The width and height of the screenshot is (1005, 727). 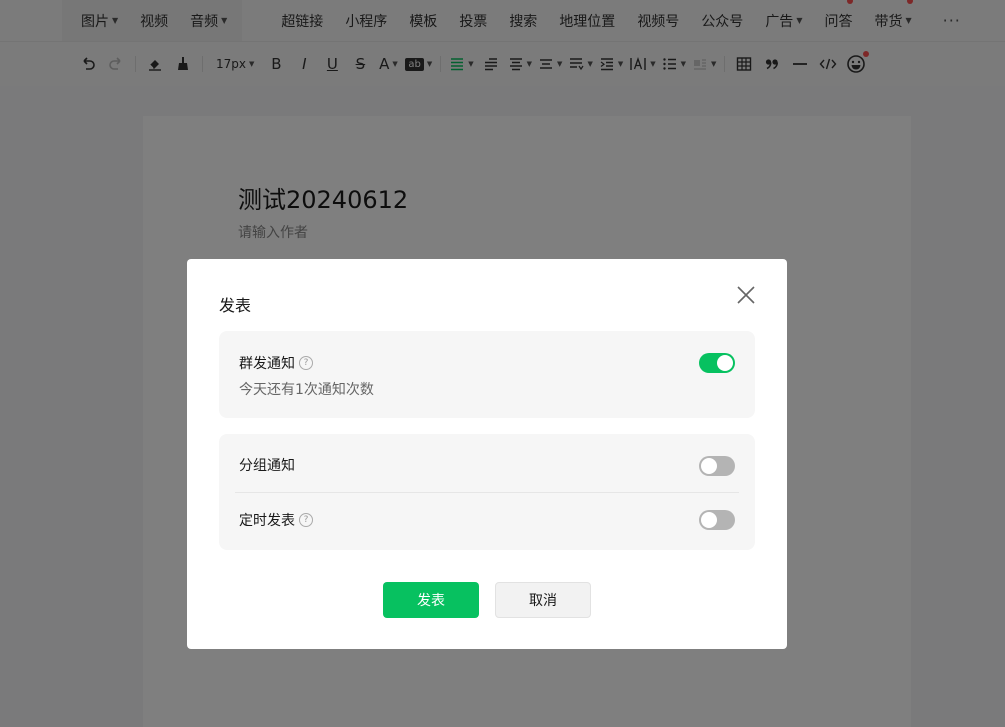 I want to click on cancel-button: 取消, so click(x=543, y=600).